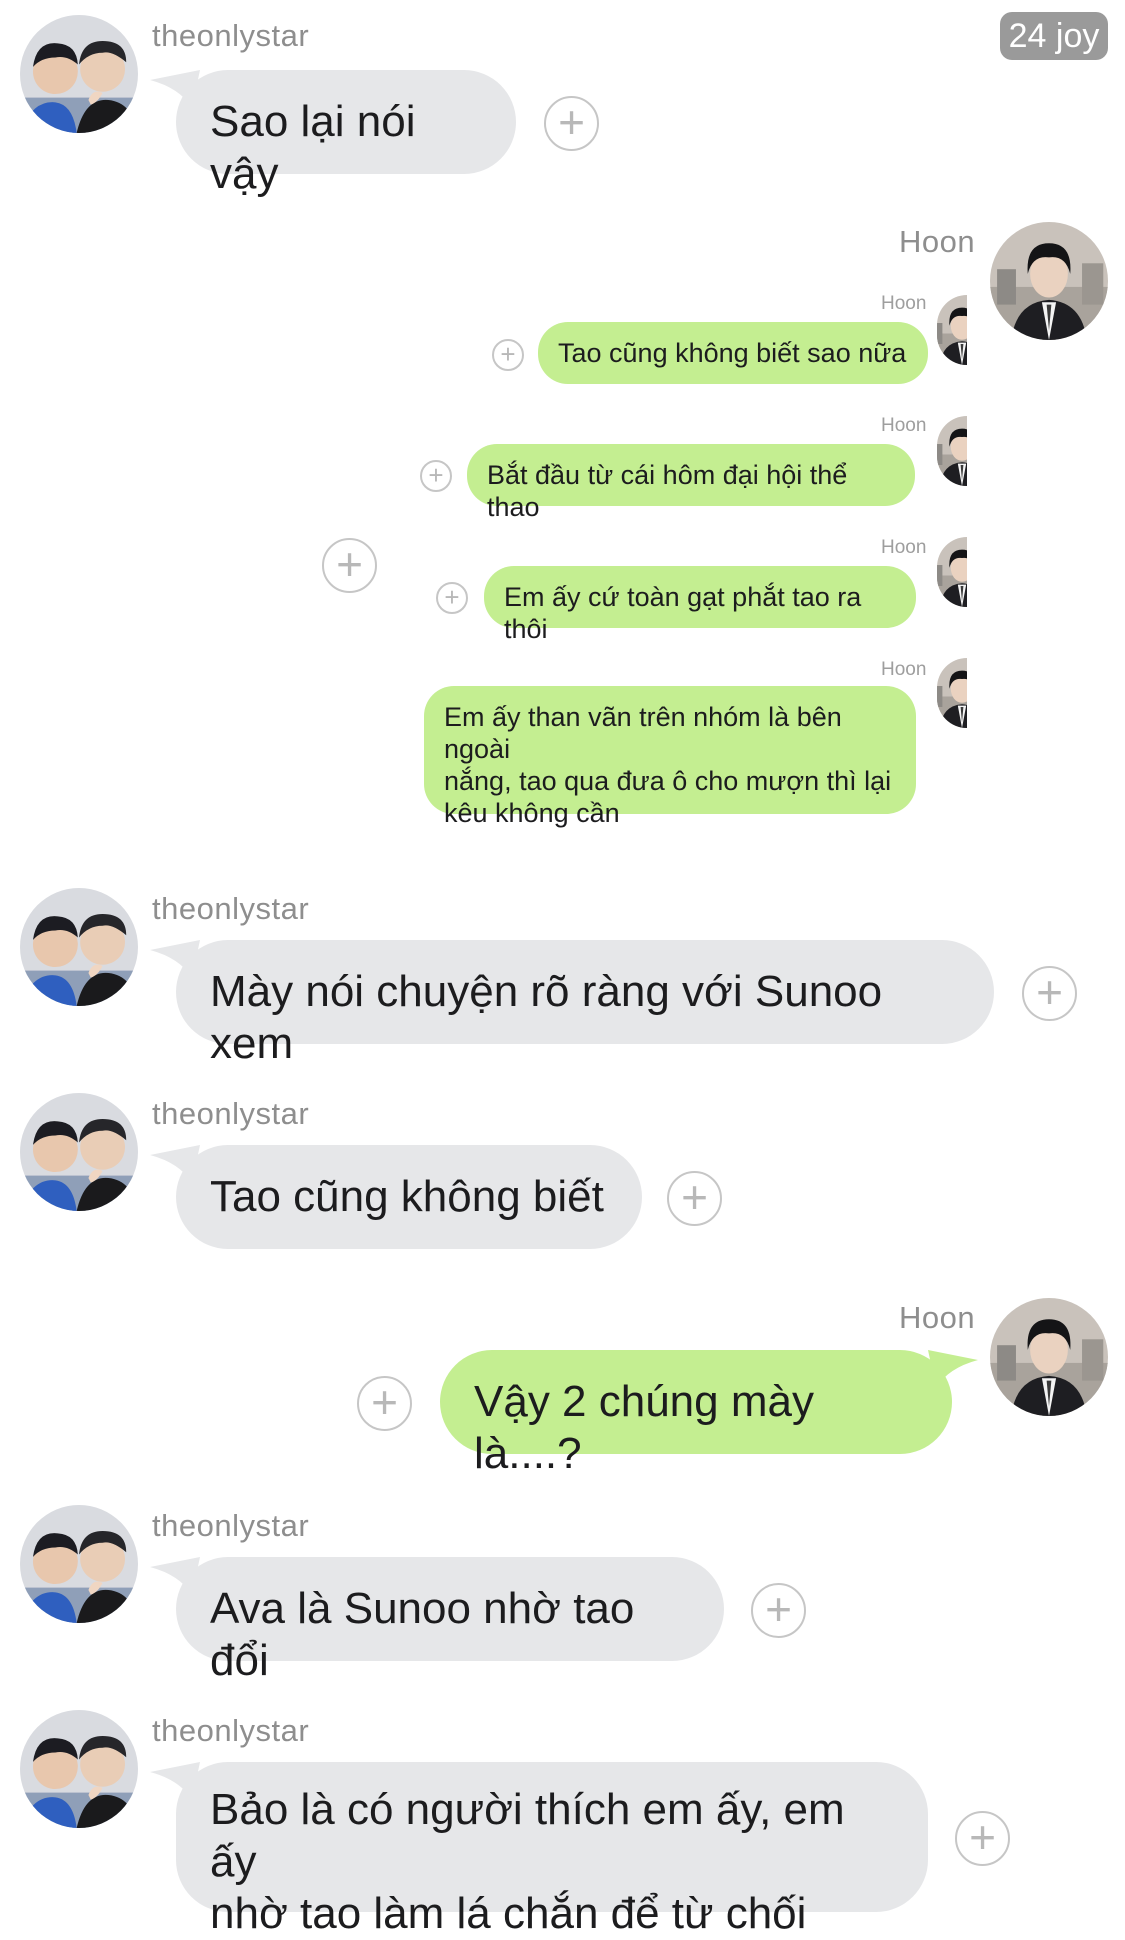 The height and width of the screenshot is (1940, 1125). I want to click on message-bubble: Sao lại nói vậy, so click(346, 134).